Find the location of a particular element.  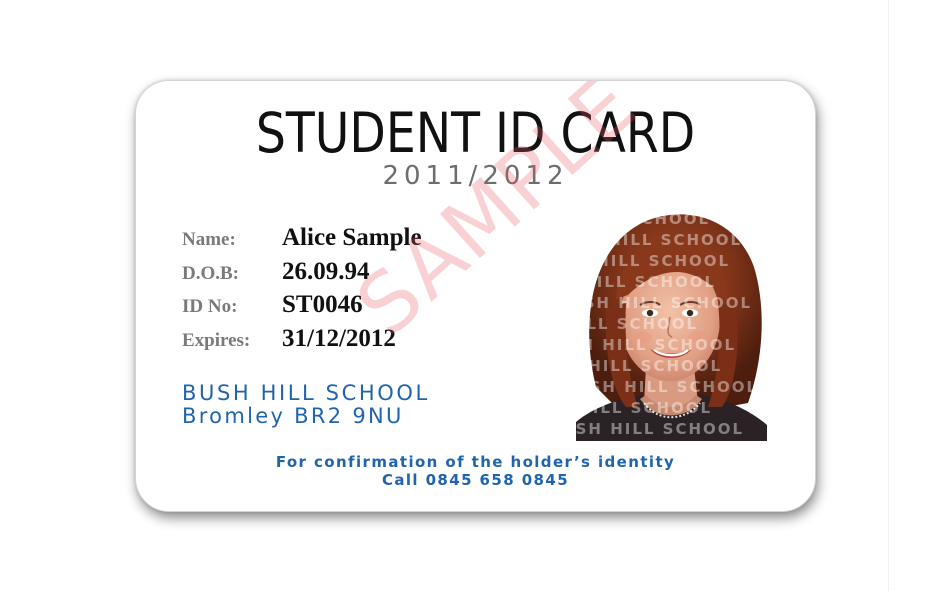

field-row-name: Name: Alice Sample is located at coordinates (342, 238).